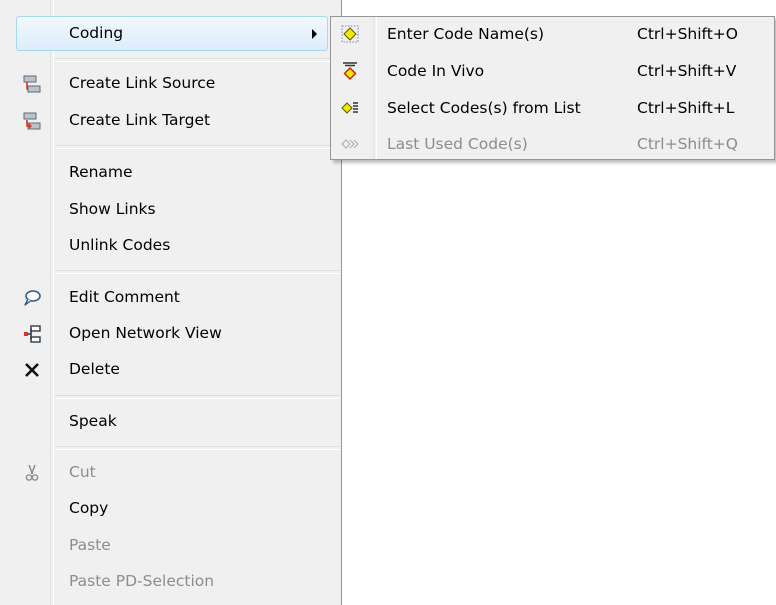 The image size is (776, 605). I want to click on menu-item-copy: Copy, so click(170, 508).